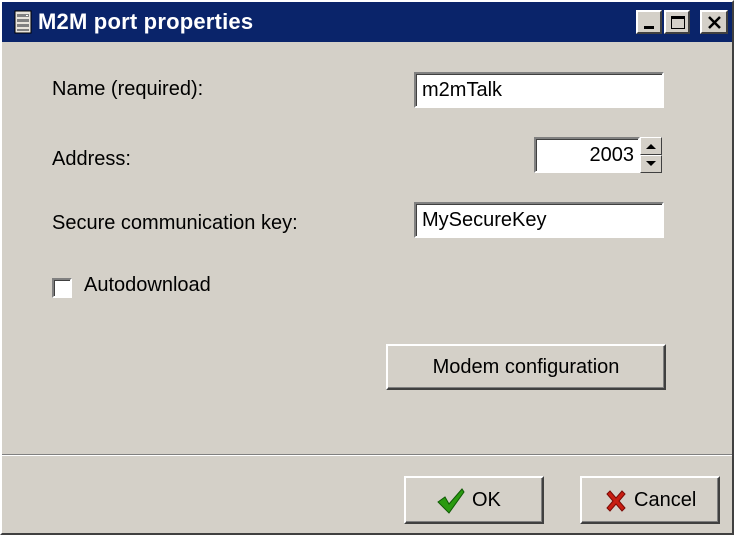 The image size is (734, 535). I want to click on title-bar: M2M port properties, so click(367, 22).